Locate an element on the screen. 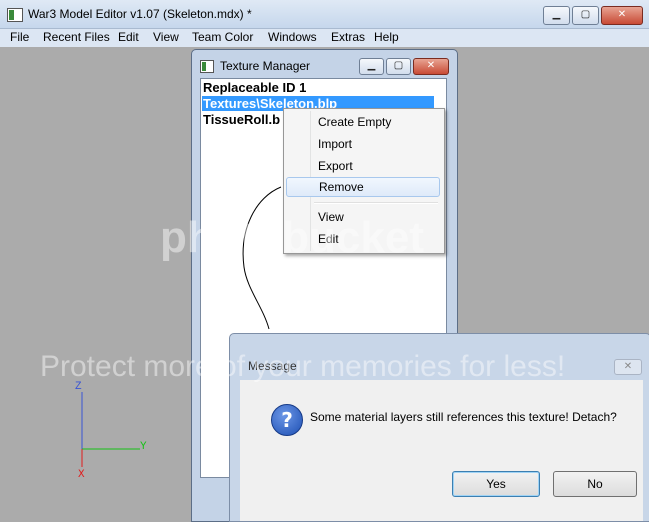  yes-button: Yes is located at coordinates (496, 484).